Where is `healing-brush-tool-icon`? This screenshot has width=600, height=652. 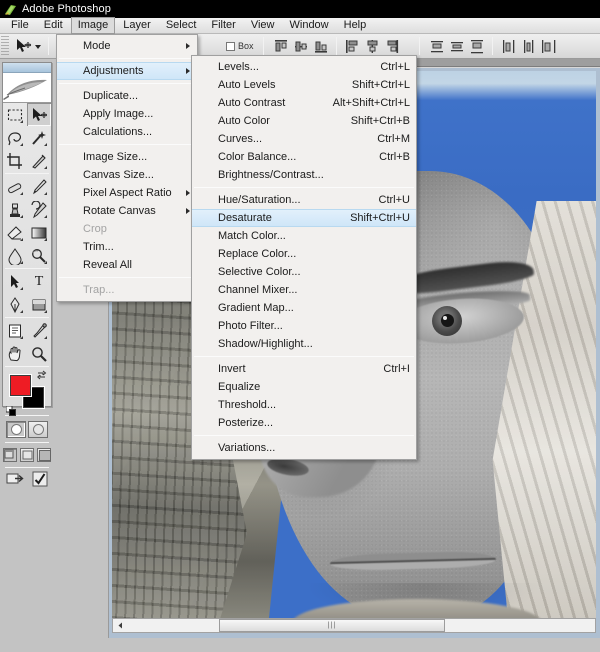
healing-brush-tool-icon is located at coordinates (15, 186).